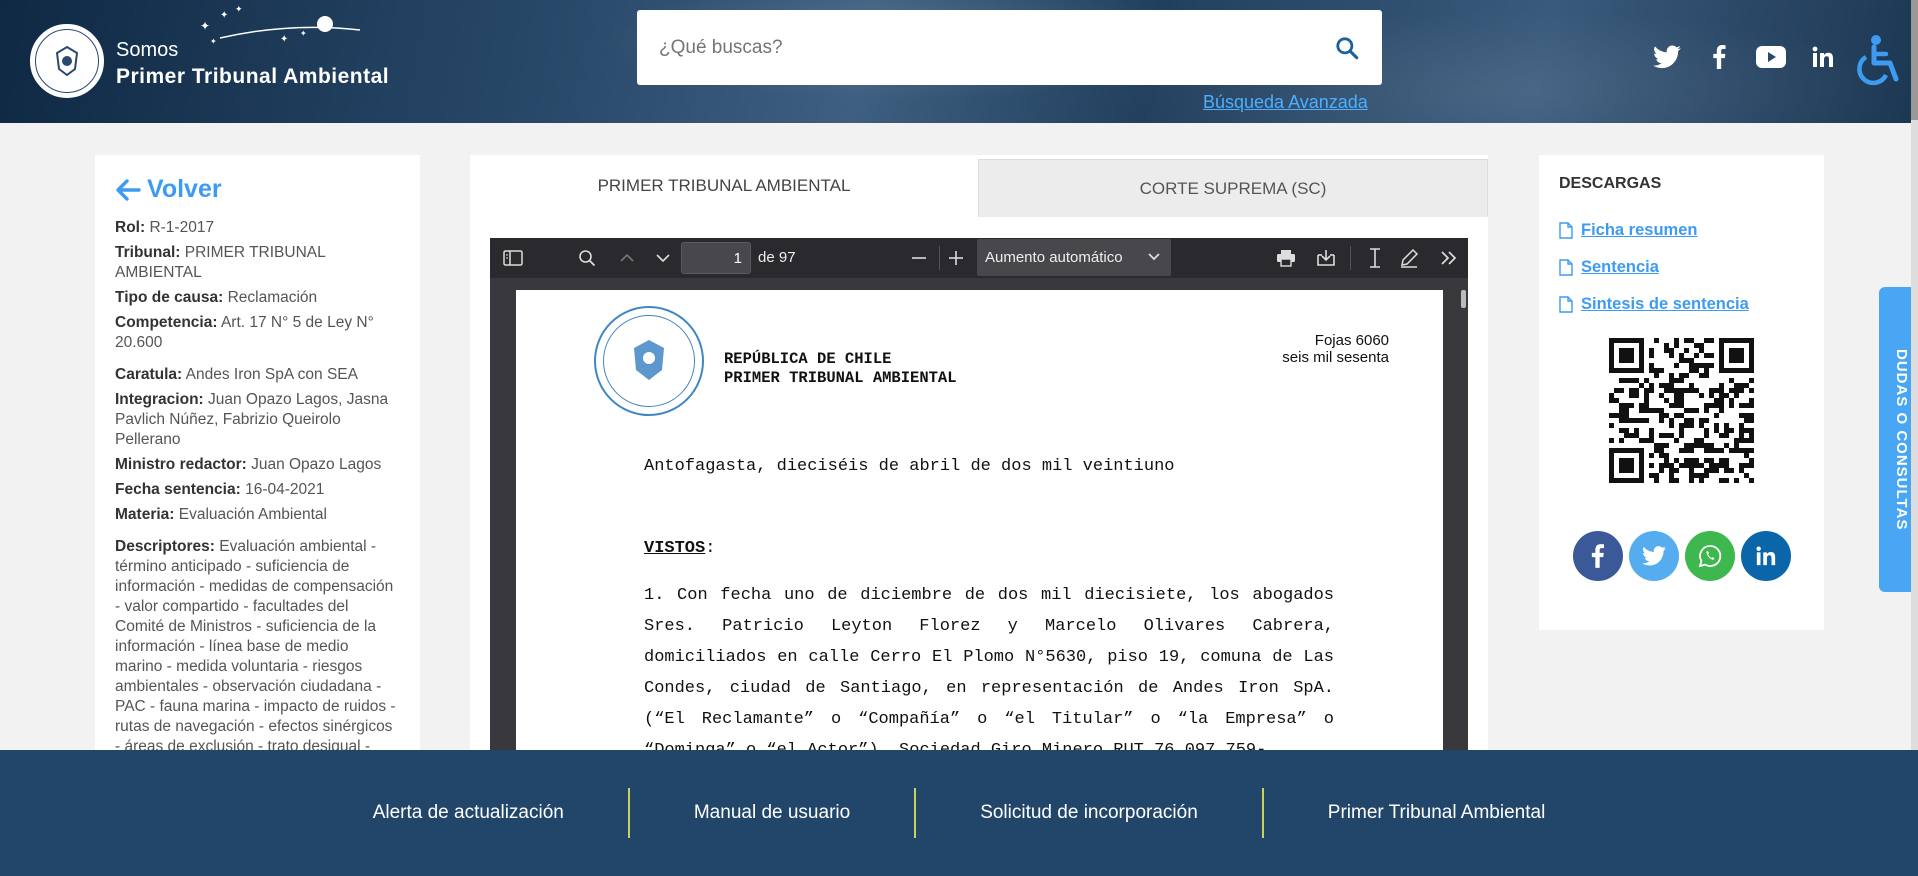 This screenshot has width=1918, height=876. I want to click on vistos-heading: VISTOS:, so click(989, 548).